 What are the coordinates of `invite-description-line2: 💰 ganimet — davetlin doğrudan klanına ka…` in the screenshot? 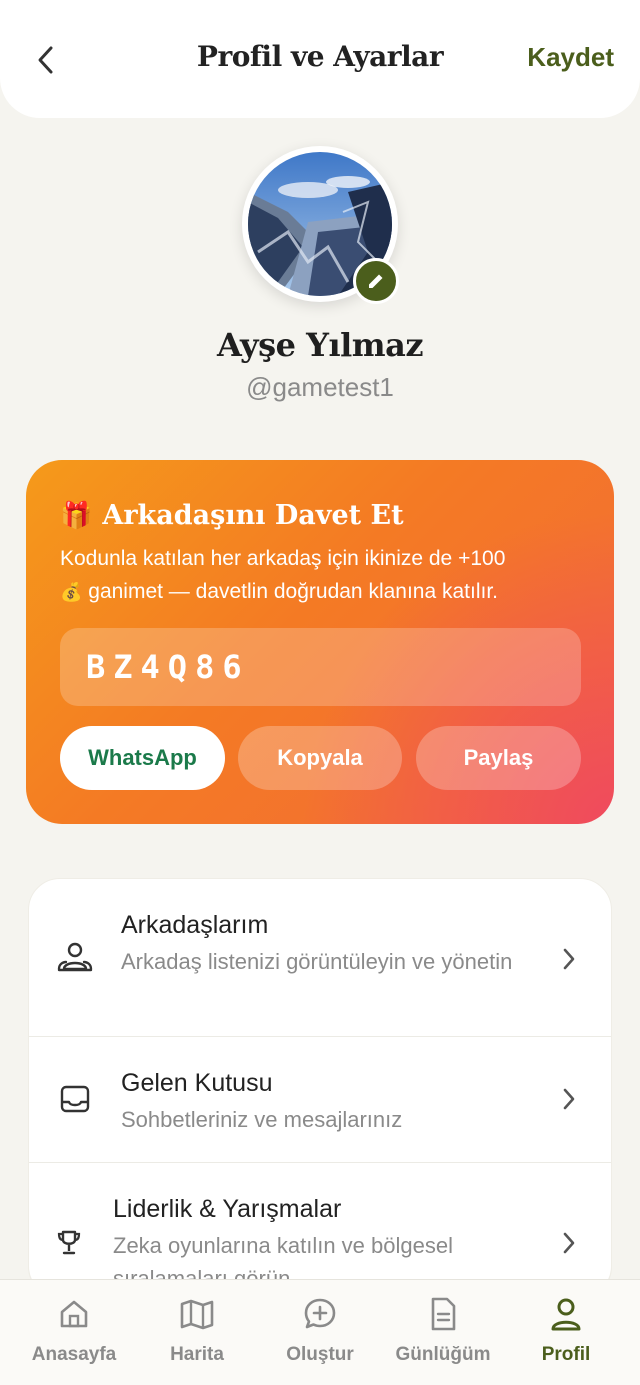 It's located at (325, 592).